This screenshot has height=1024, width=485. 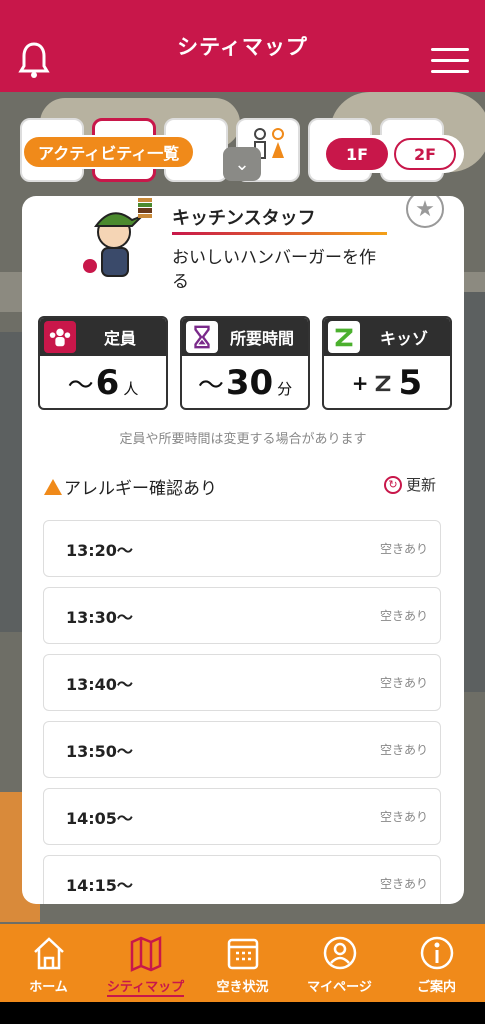 What do you see at coordinates (393, 484) in the screenshot?
I see `refresh-icon: ↻` at bounding box center [393, 484].